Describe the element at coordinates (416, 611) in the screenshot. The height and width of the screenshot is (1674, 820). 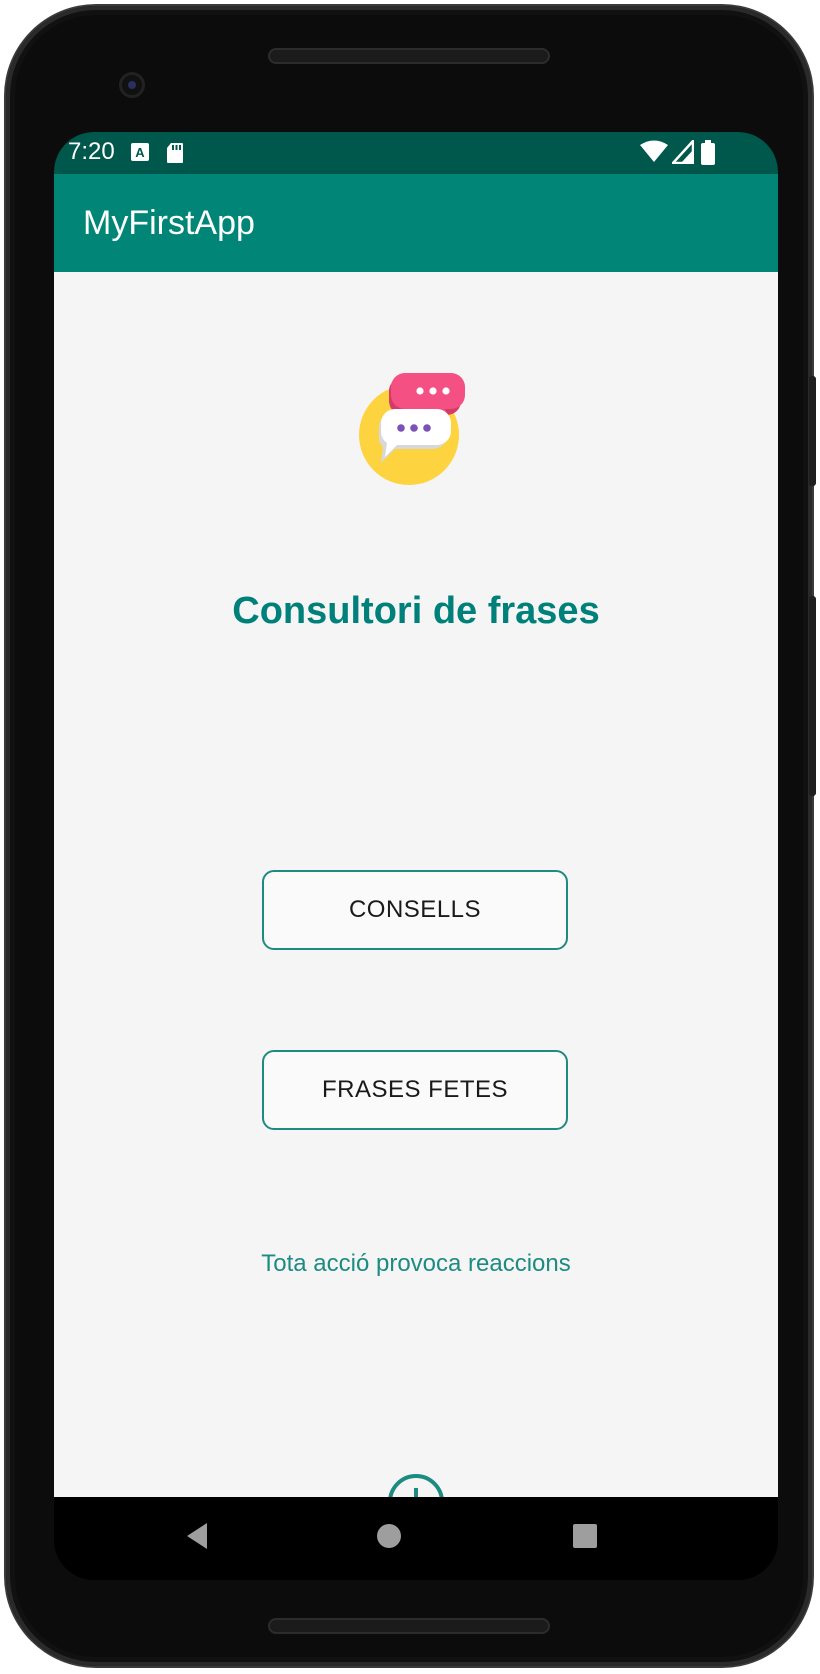
I see `page-title: Consultori de frases` at that location.